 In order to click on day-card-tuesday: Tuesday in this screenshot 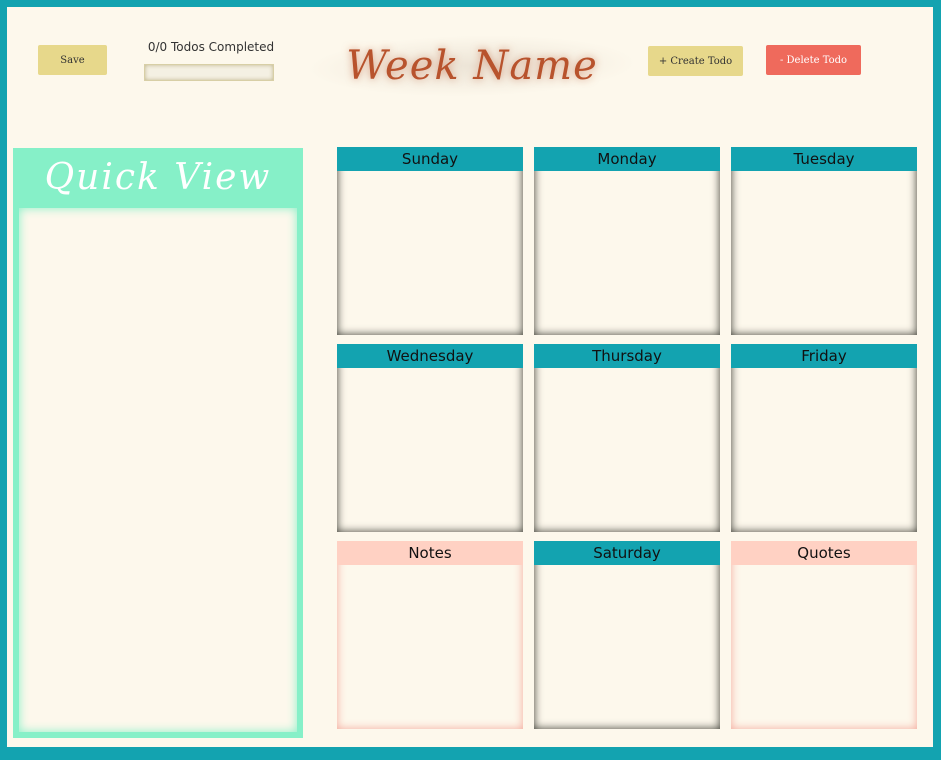, I will do `click(824, 241)`.